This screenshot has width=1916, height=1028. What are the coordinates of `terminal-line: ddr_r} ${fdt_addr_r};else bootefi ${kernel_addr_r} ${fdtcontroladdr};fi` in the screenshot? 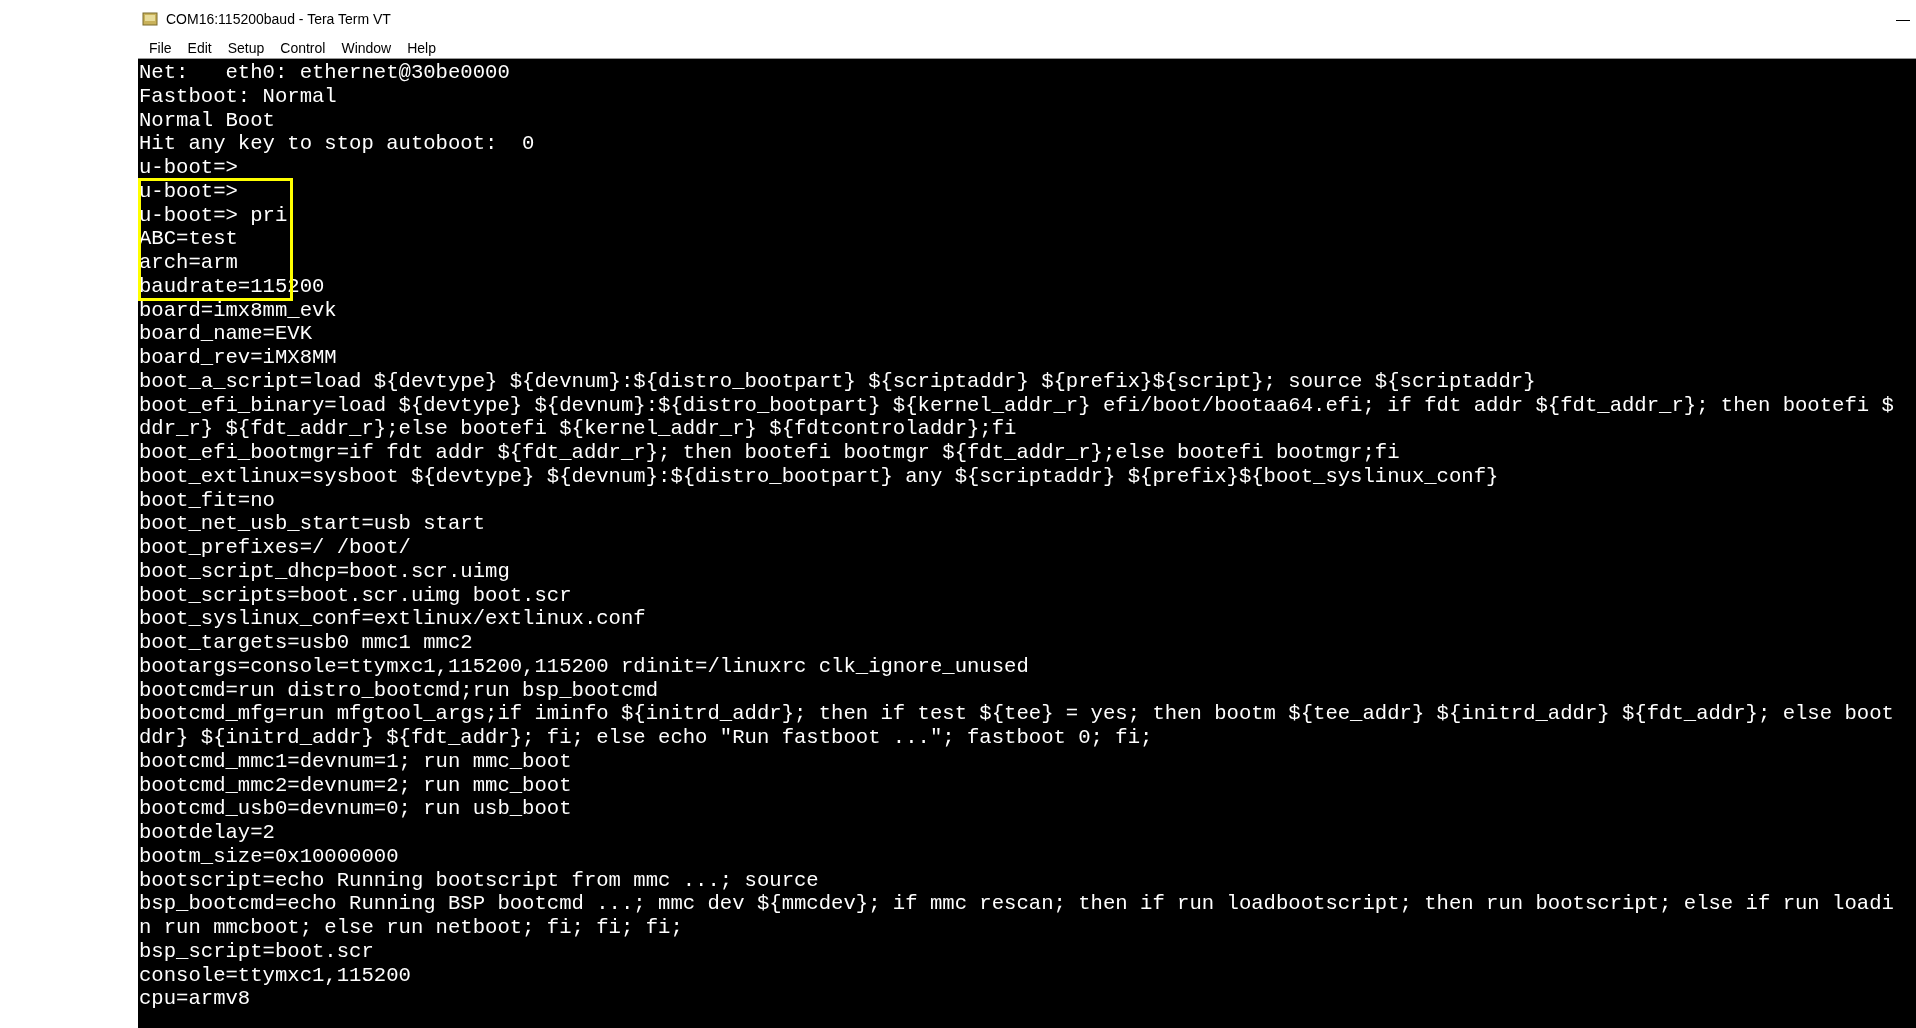 It's located at (577, 429).